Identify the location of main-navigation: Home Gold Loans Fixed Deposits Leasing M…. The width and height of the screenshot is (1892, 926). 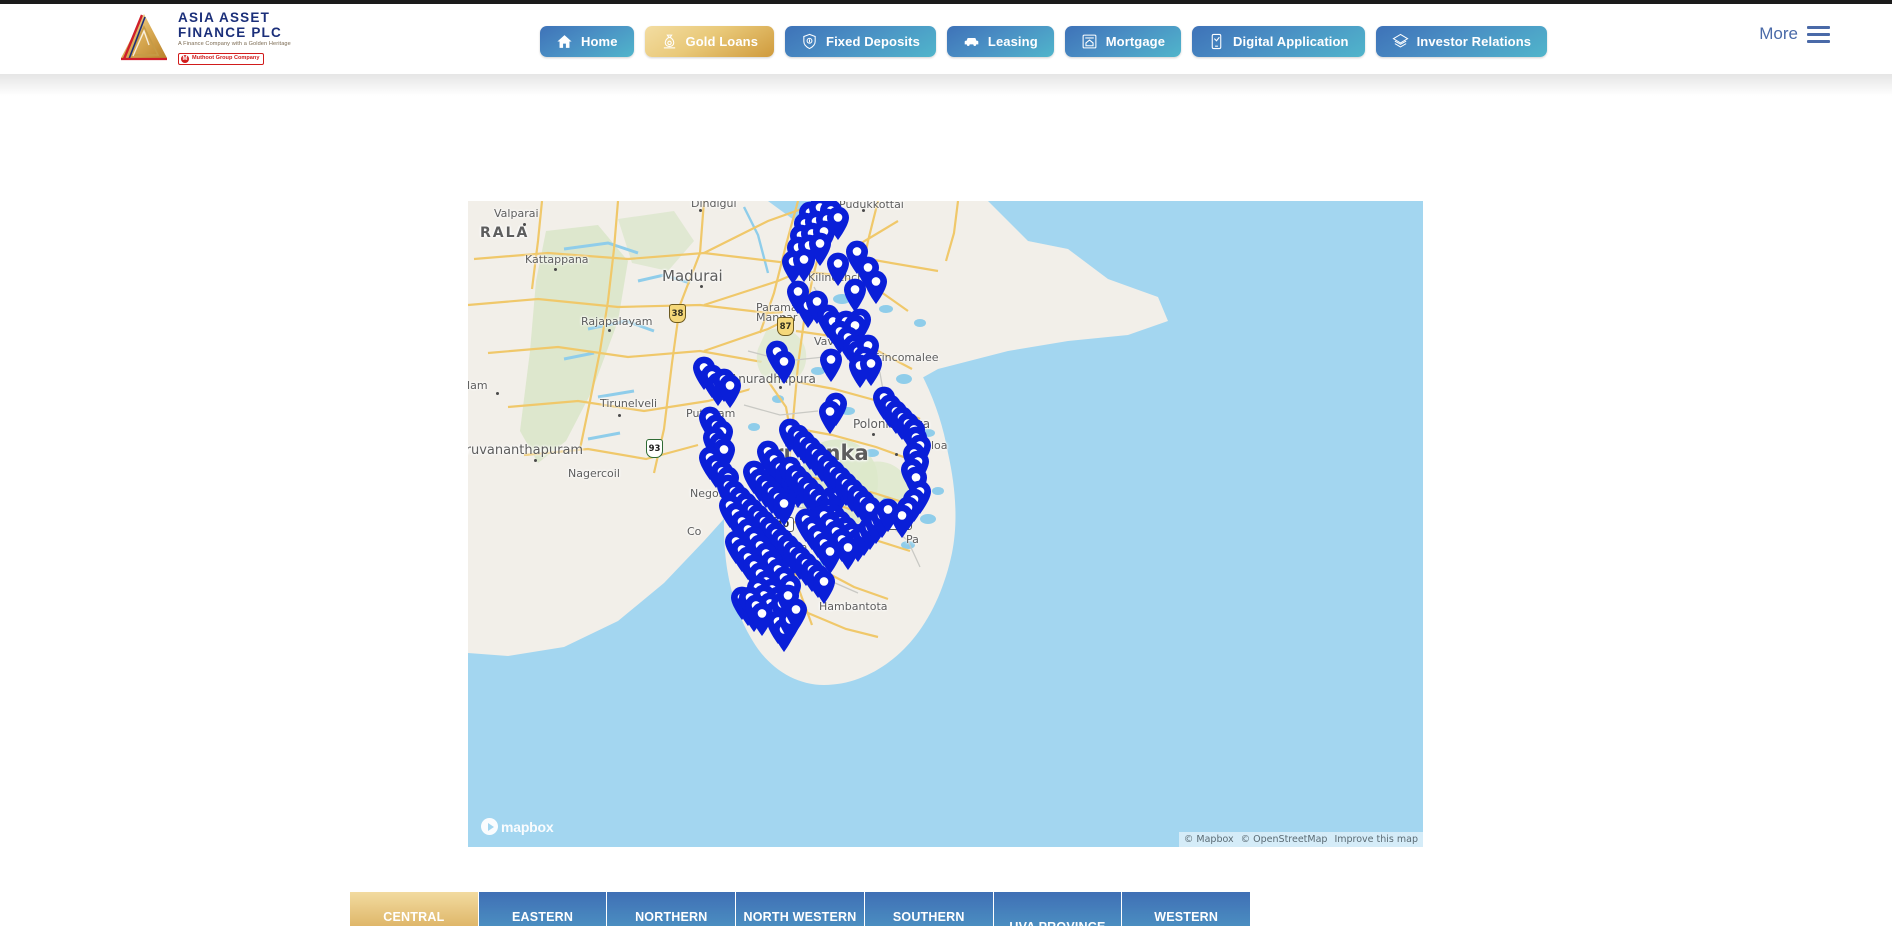
(1044, 41).